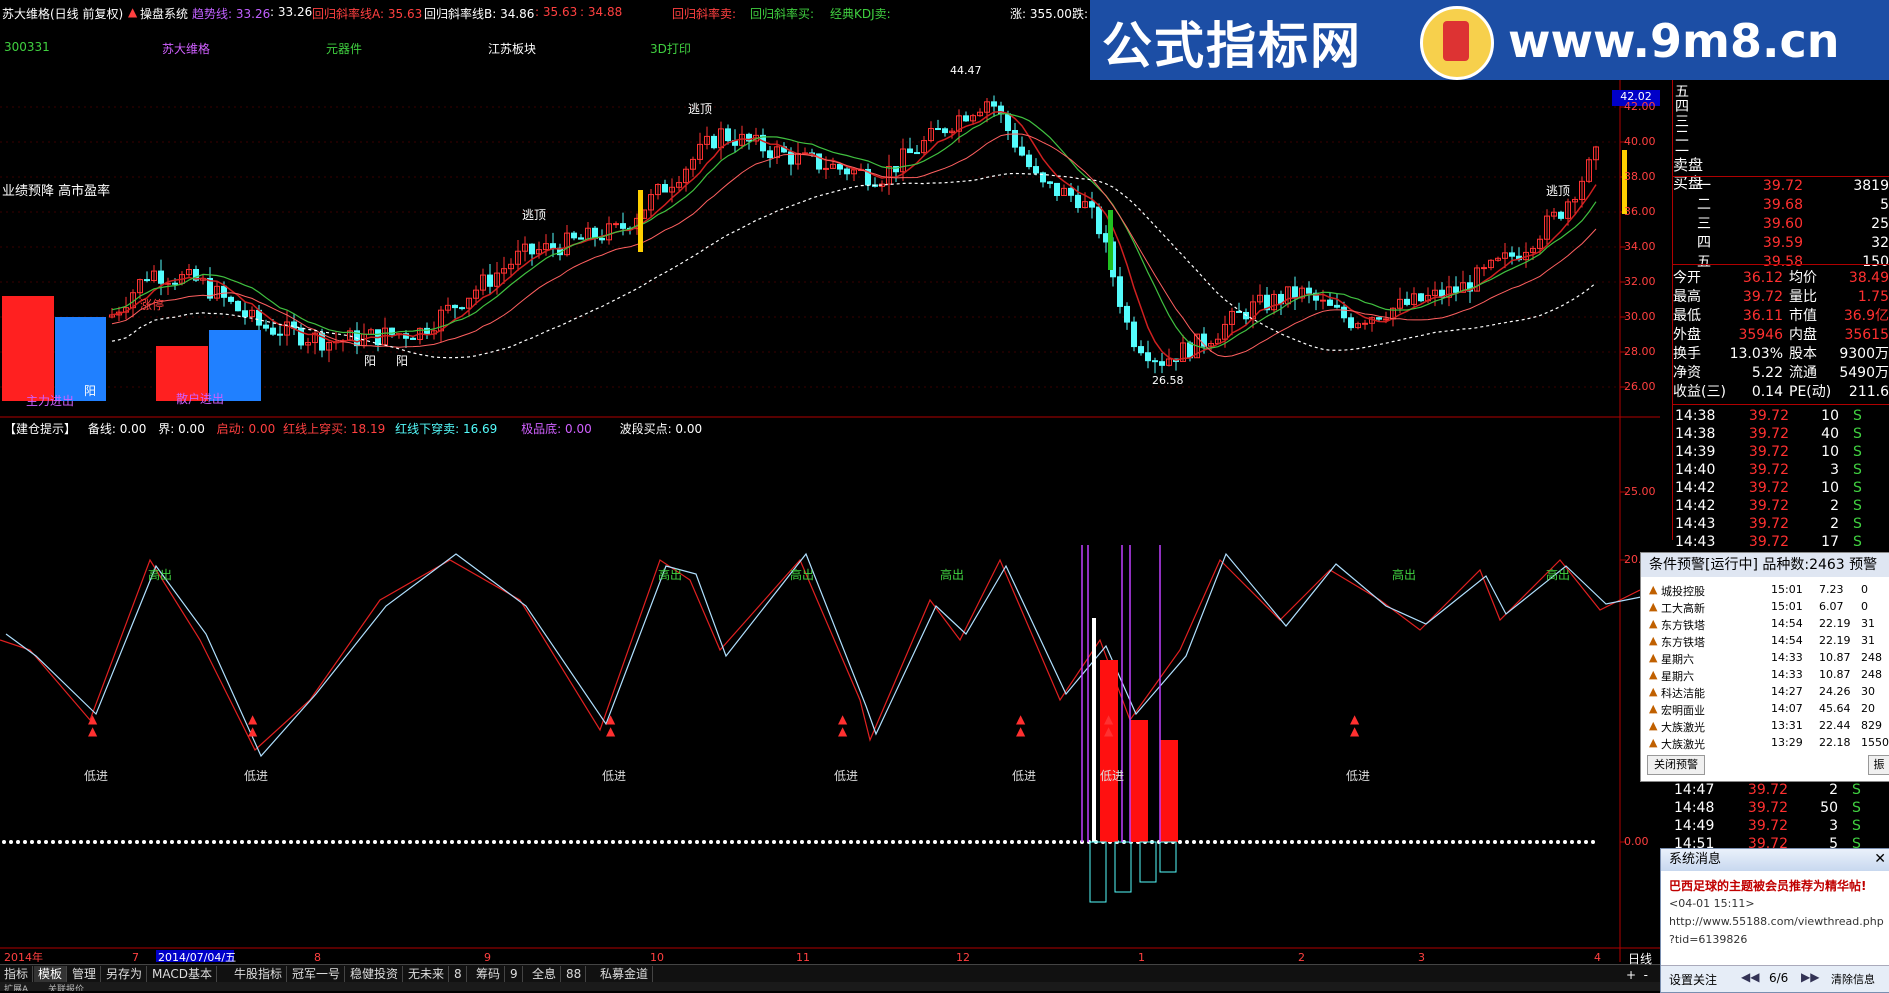 This screenshot has height=993, width=1889. What do you see at coordinates (657, 956) in the screenshot?
I see `x-axis-label: 10` at bounding box center [657, 956].